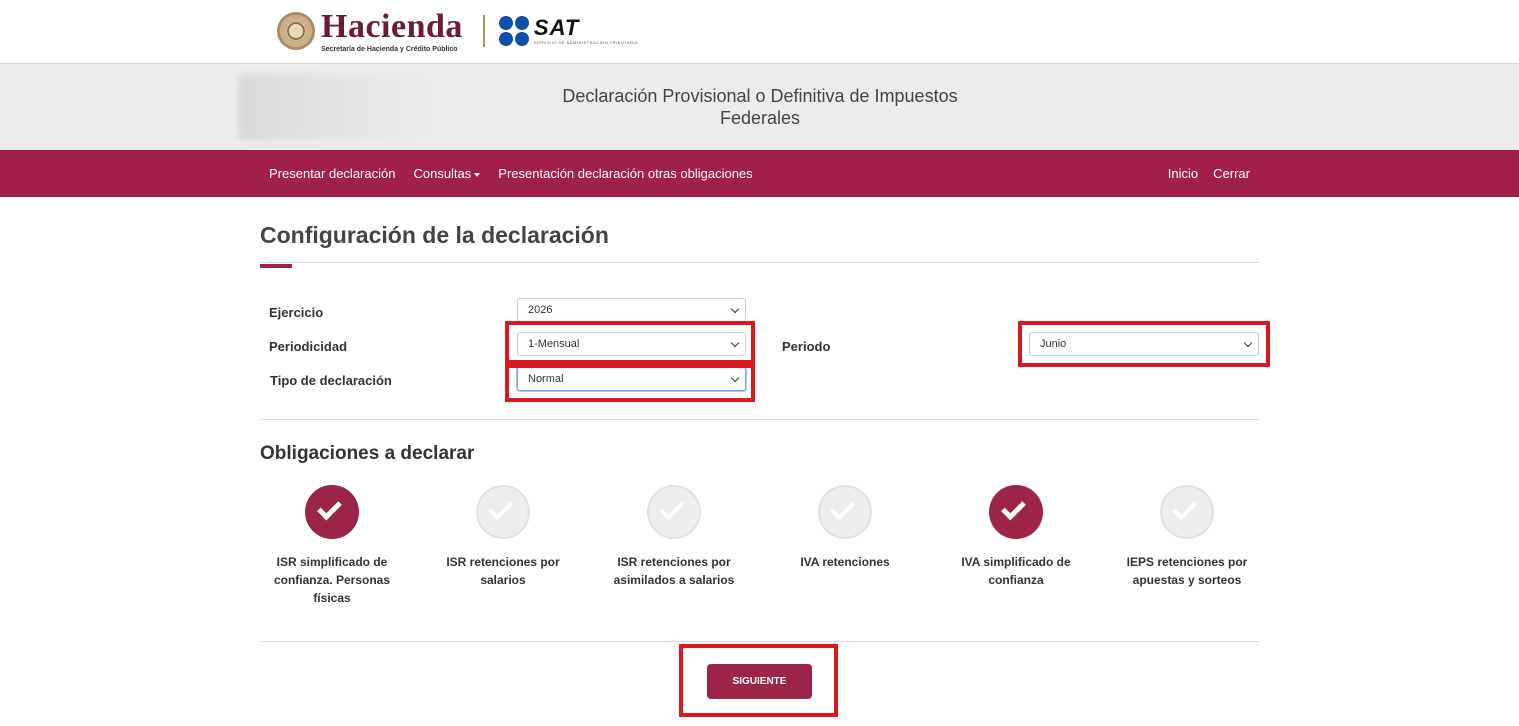 The height and width of the screenshot is (726, 1519). What do you see at coordinates (586, 42) in the screenshot?
I see `sat-logo-subtitle: SERVICIO DE ADMINISTRACIÓN TRIBUTARIA` at bounding box center [586, 42].